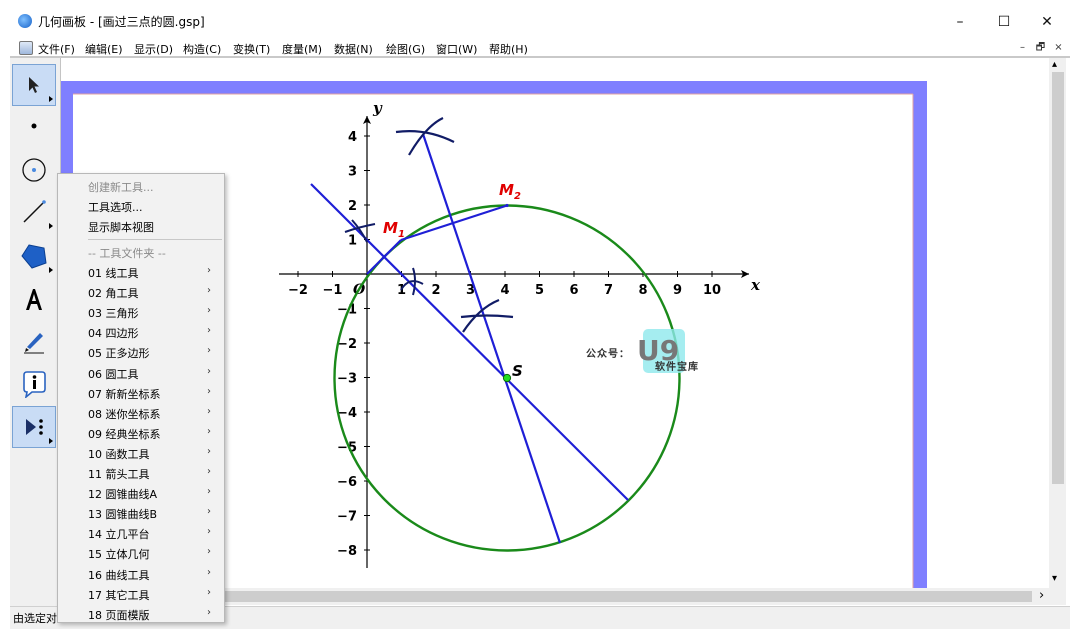 The width and height of the screenshot is (1080, 633). I want to click on y-tick-label: 2, so click(352, 206).